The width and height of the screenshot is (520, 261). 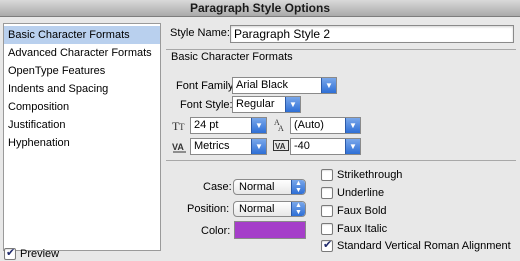 What do you see at coordinates (270, 230) in the screenshot?
I see `color-swatch` at bounding box center [270, 230].